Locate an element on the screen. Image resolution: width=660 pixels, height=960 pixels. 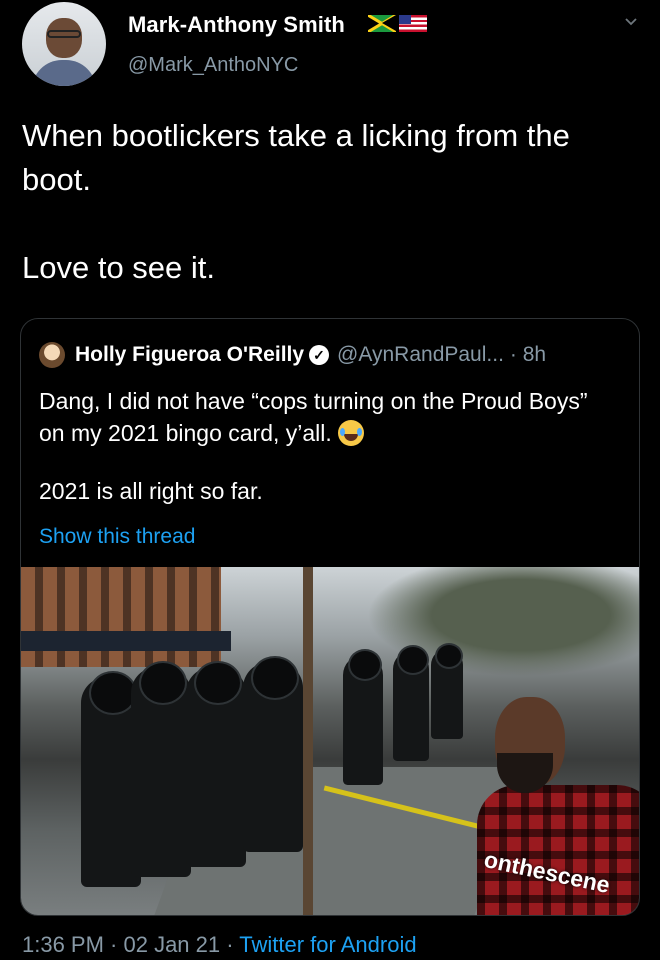
quoted-text-line: 2021 is all right so far. is located at coordinates (151, 491).